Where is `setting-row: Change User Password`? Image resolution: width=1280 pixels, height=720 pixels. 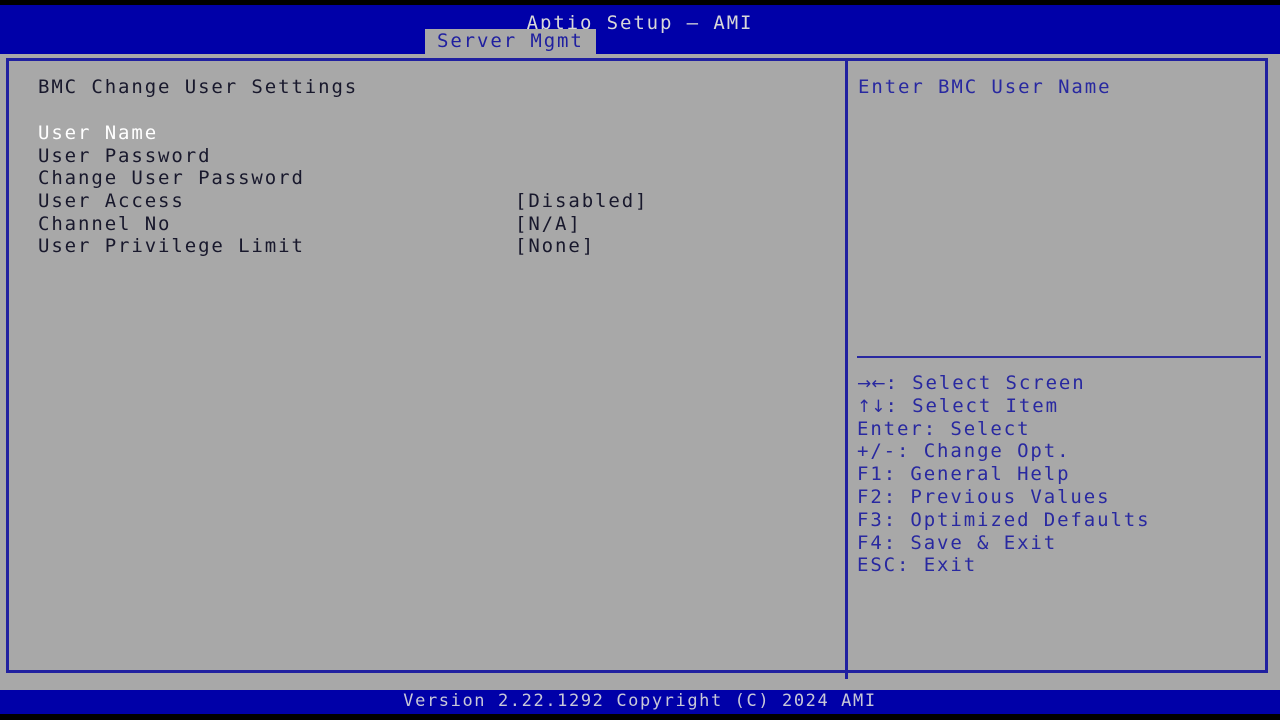
setting-row: Change User Password is located at coordinates (433, 178).